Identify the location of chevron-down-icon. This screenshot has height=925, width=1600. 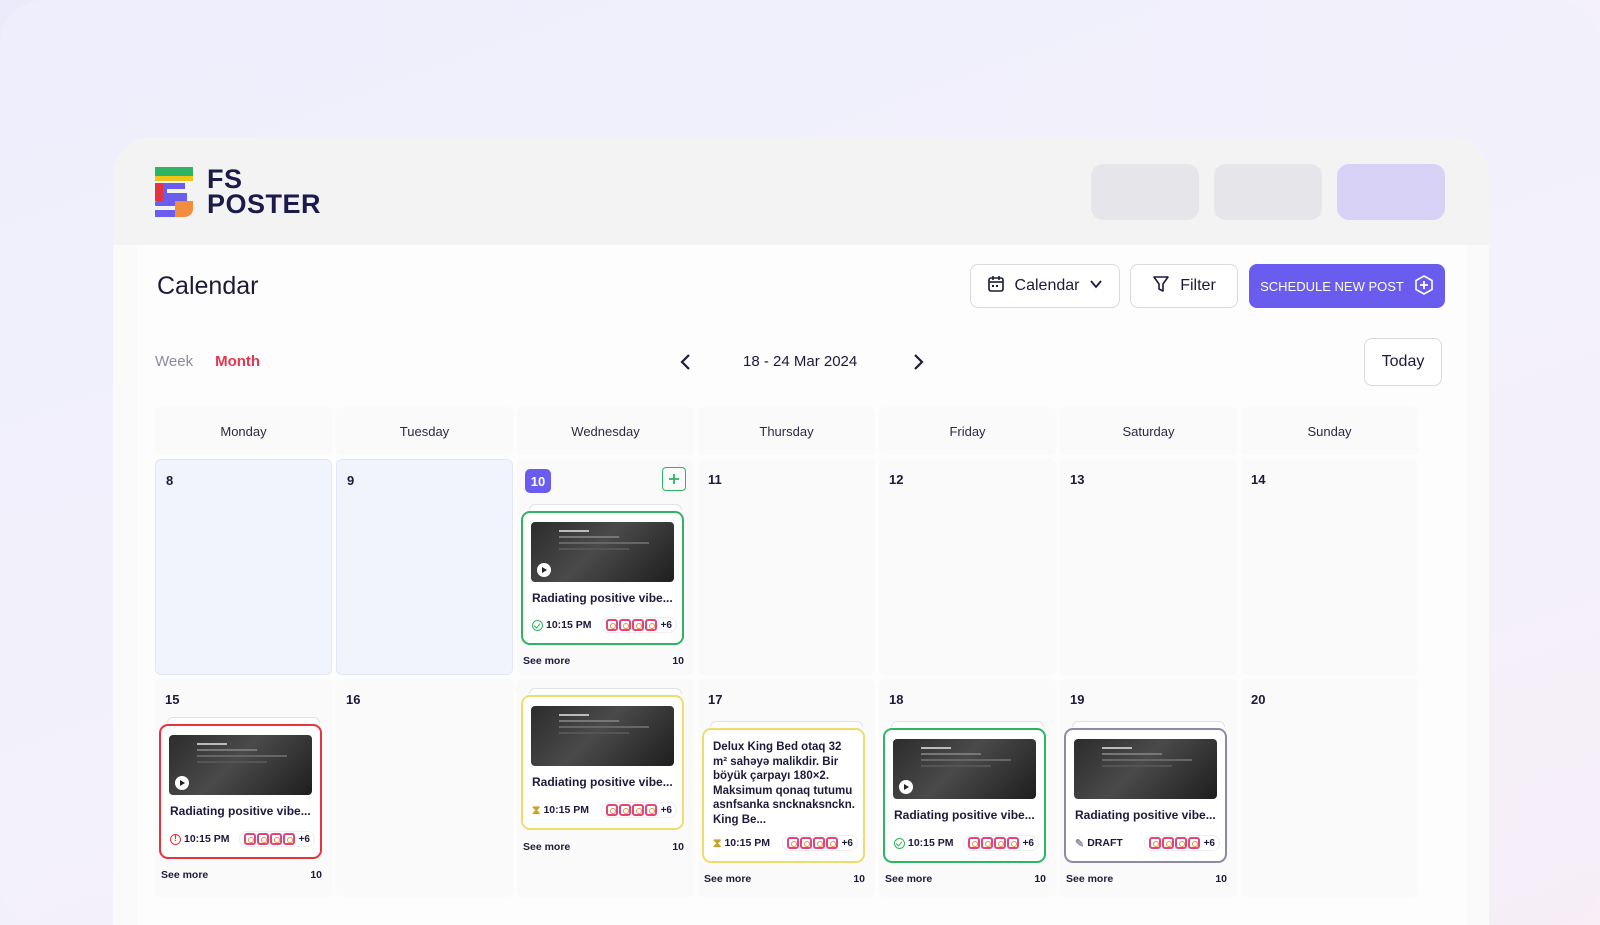
(1096, 286).